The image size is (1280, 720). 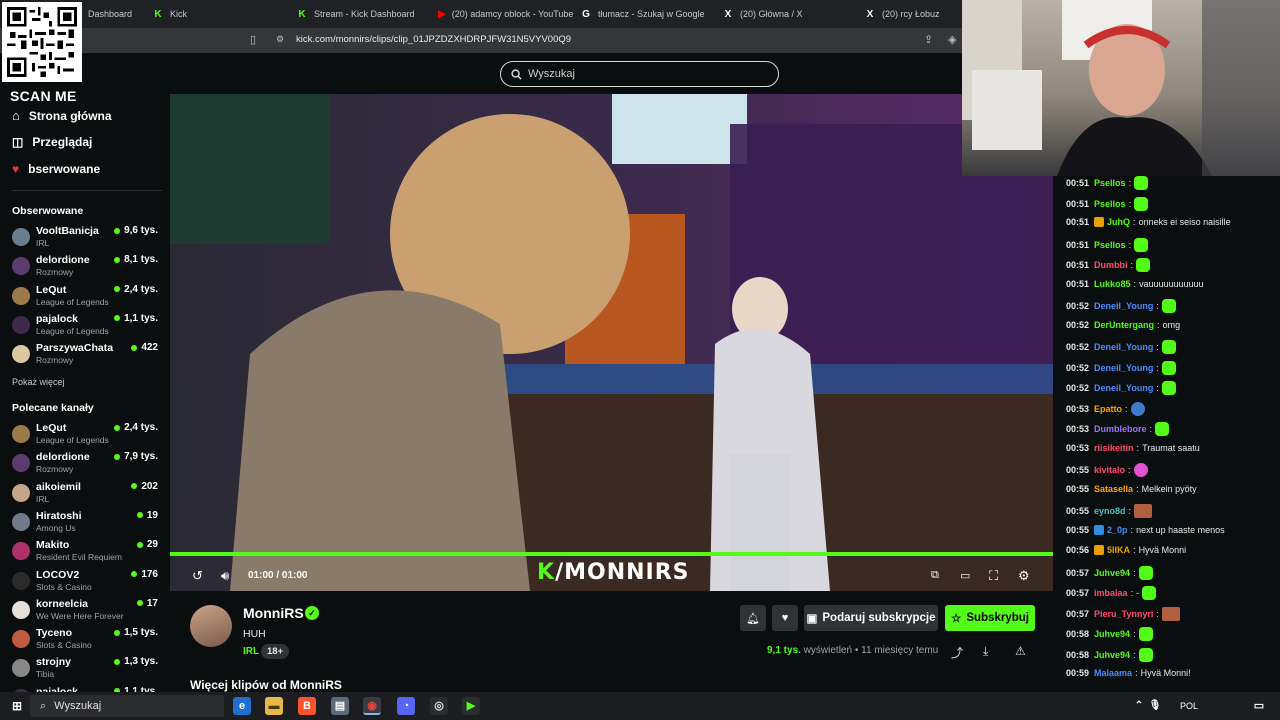 I want to click on app-icon: ▤, so click(x=340, y=706).